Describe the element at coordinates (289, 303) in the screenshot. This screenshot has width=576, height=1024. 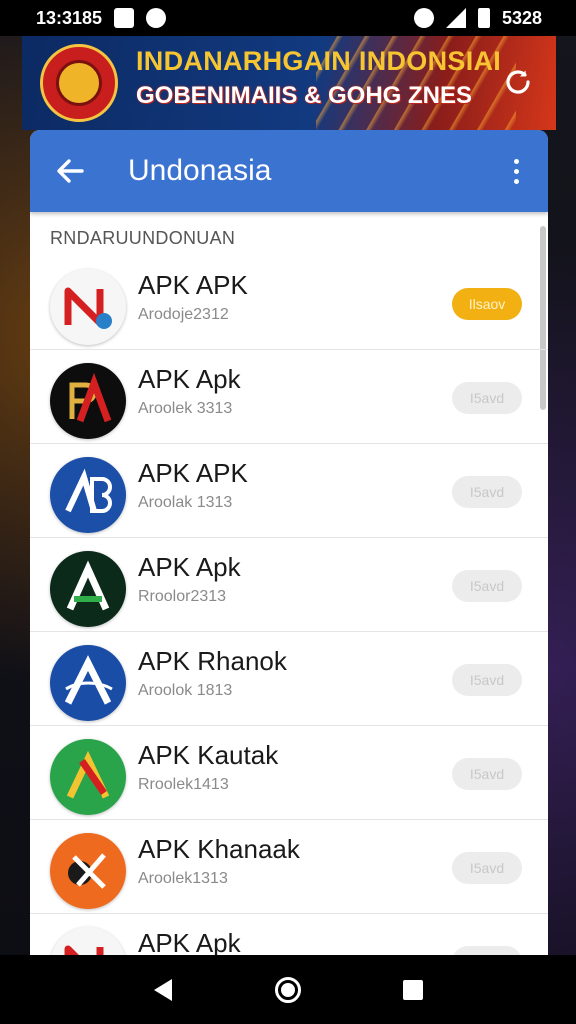
I see `list-item: APK APK Arodoje2312 Ilsaov` at that location.